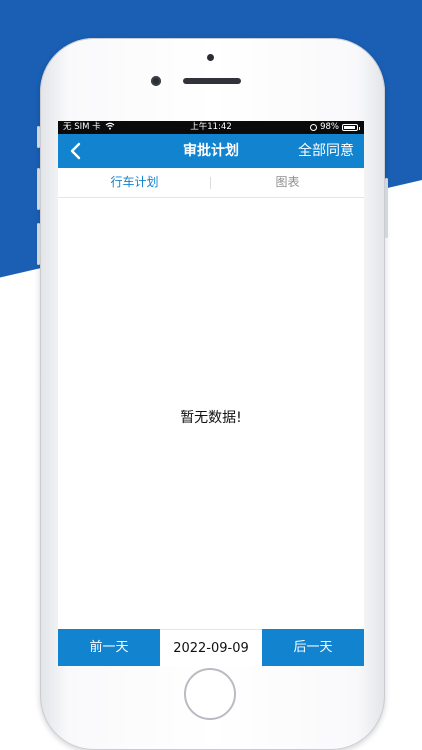 The width and height of the screenshot is (422, 750). I want to click on date-display: 2022-09-09, so click(211, 647).